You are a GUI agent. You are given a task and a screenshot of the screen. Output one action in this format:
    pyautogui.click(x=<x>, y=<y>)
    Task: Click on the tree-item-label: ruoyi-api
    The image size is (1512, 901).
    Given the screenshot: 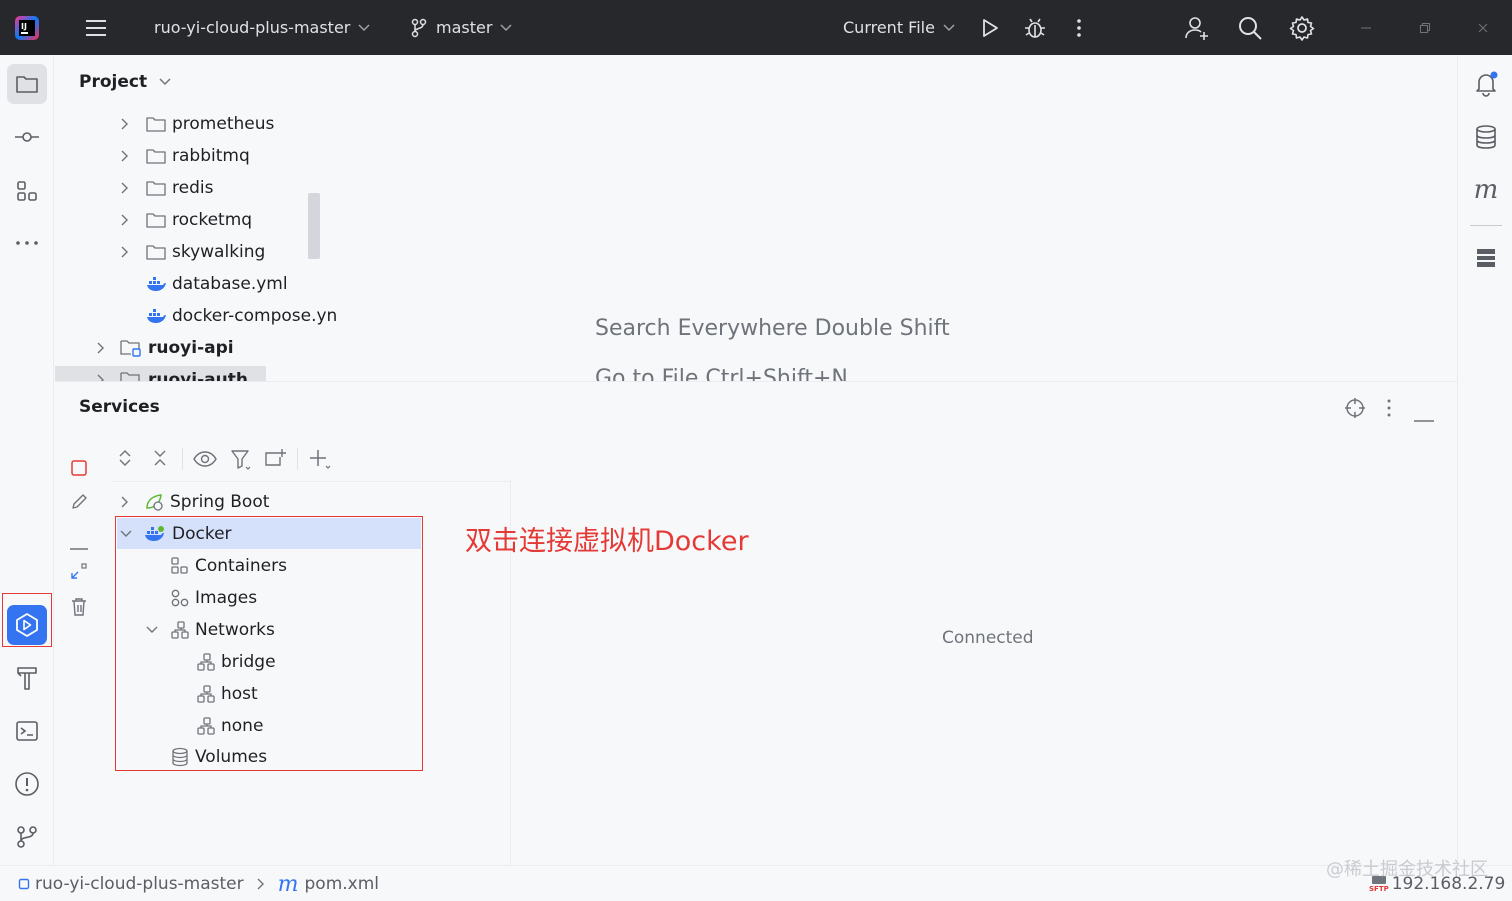 What is the action you would take?
    pyautogui.click(x=191, y=348)
    